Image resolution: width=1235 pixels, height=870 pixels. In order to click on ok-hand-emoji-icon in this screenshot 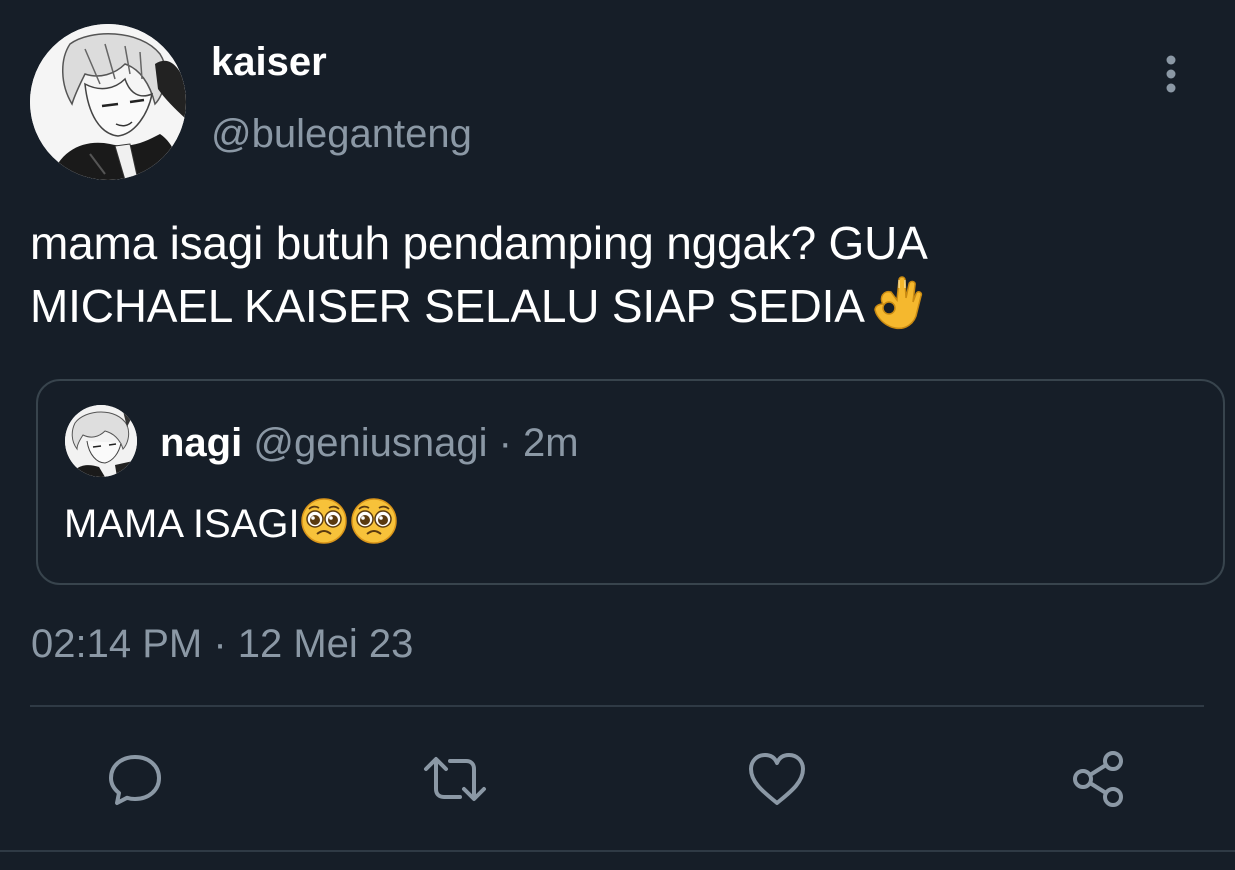, I will do `click(896, 309)`.